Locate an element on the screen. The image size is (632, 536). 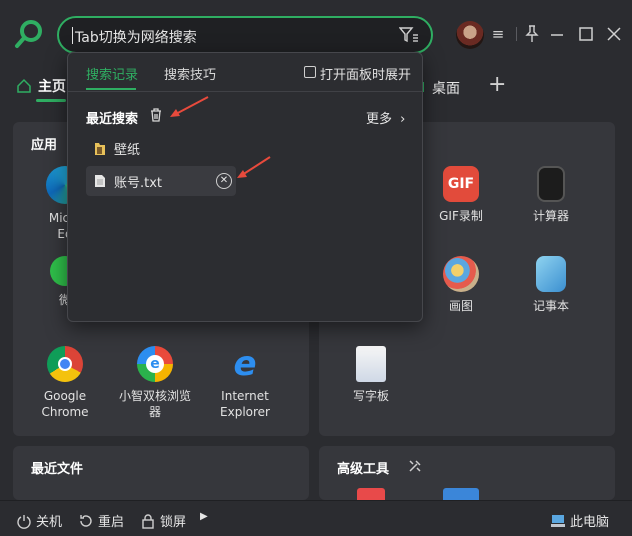
tab-search-tips: 搜索技巧 is located at coordinates (190, 73).